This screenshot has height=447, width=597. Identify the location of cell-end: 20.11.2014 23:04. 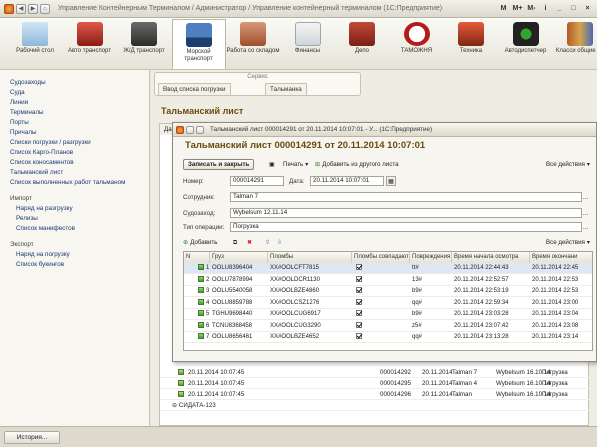
(561, 314).